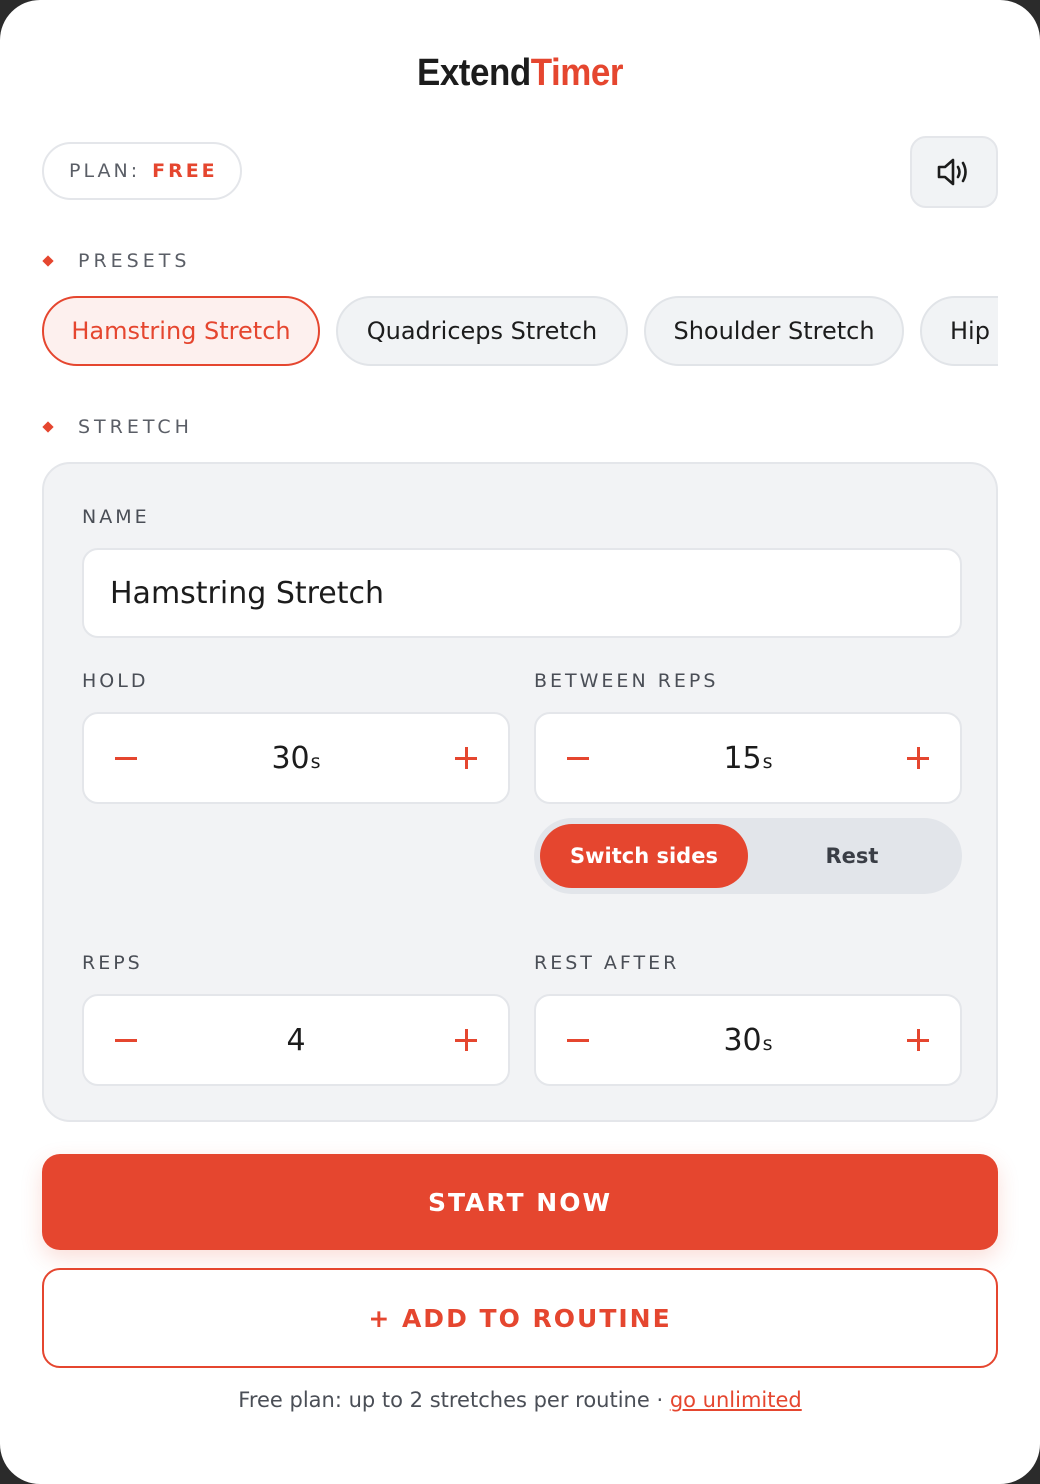  What do you see at coordinates (142, 171) in the screenshot?
I see `plan-badge: PLAN: FREE` at bounding box center [142, 171].